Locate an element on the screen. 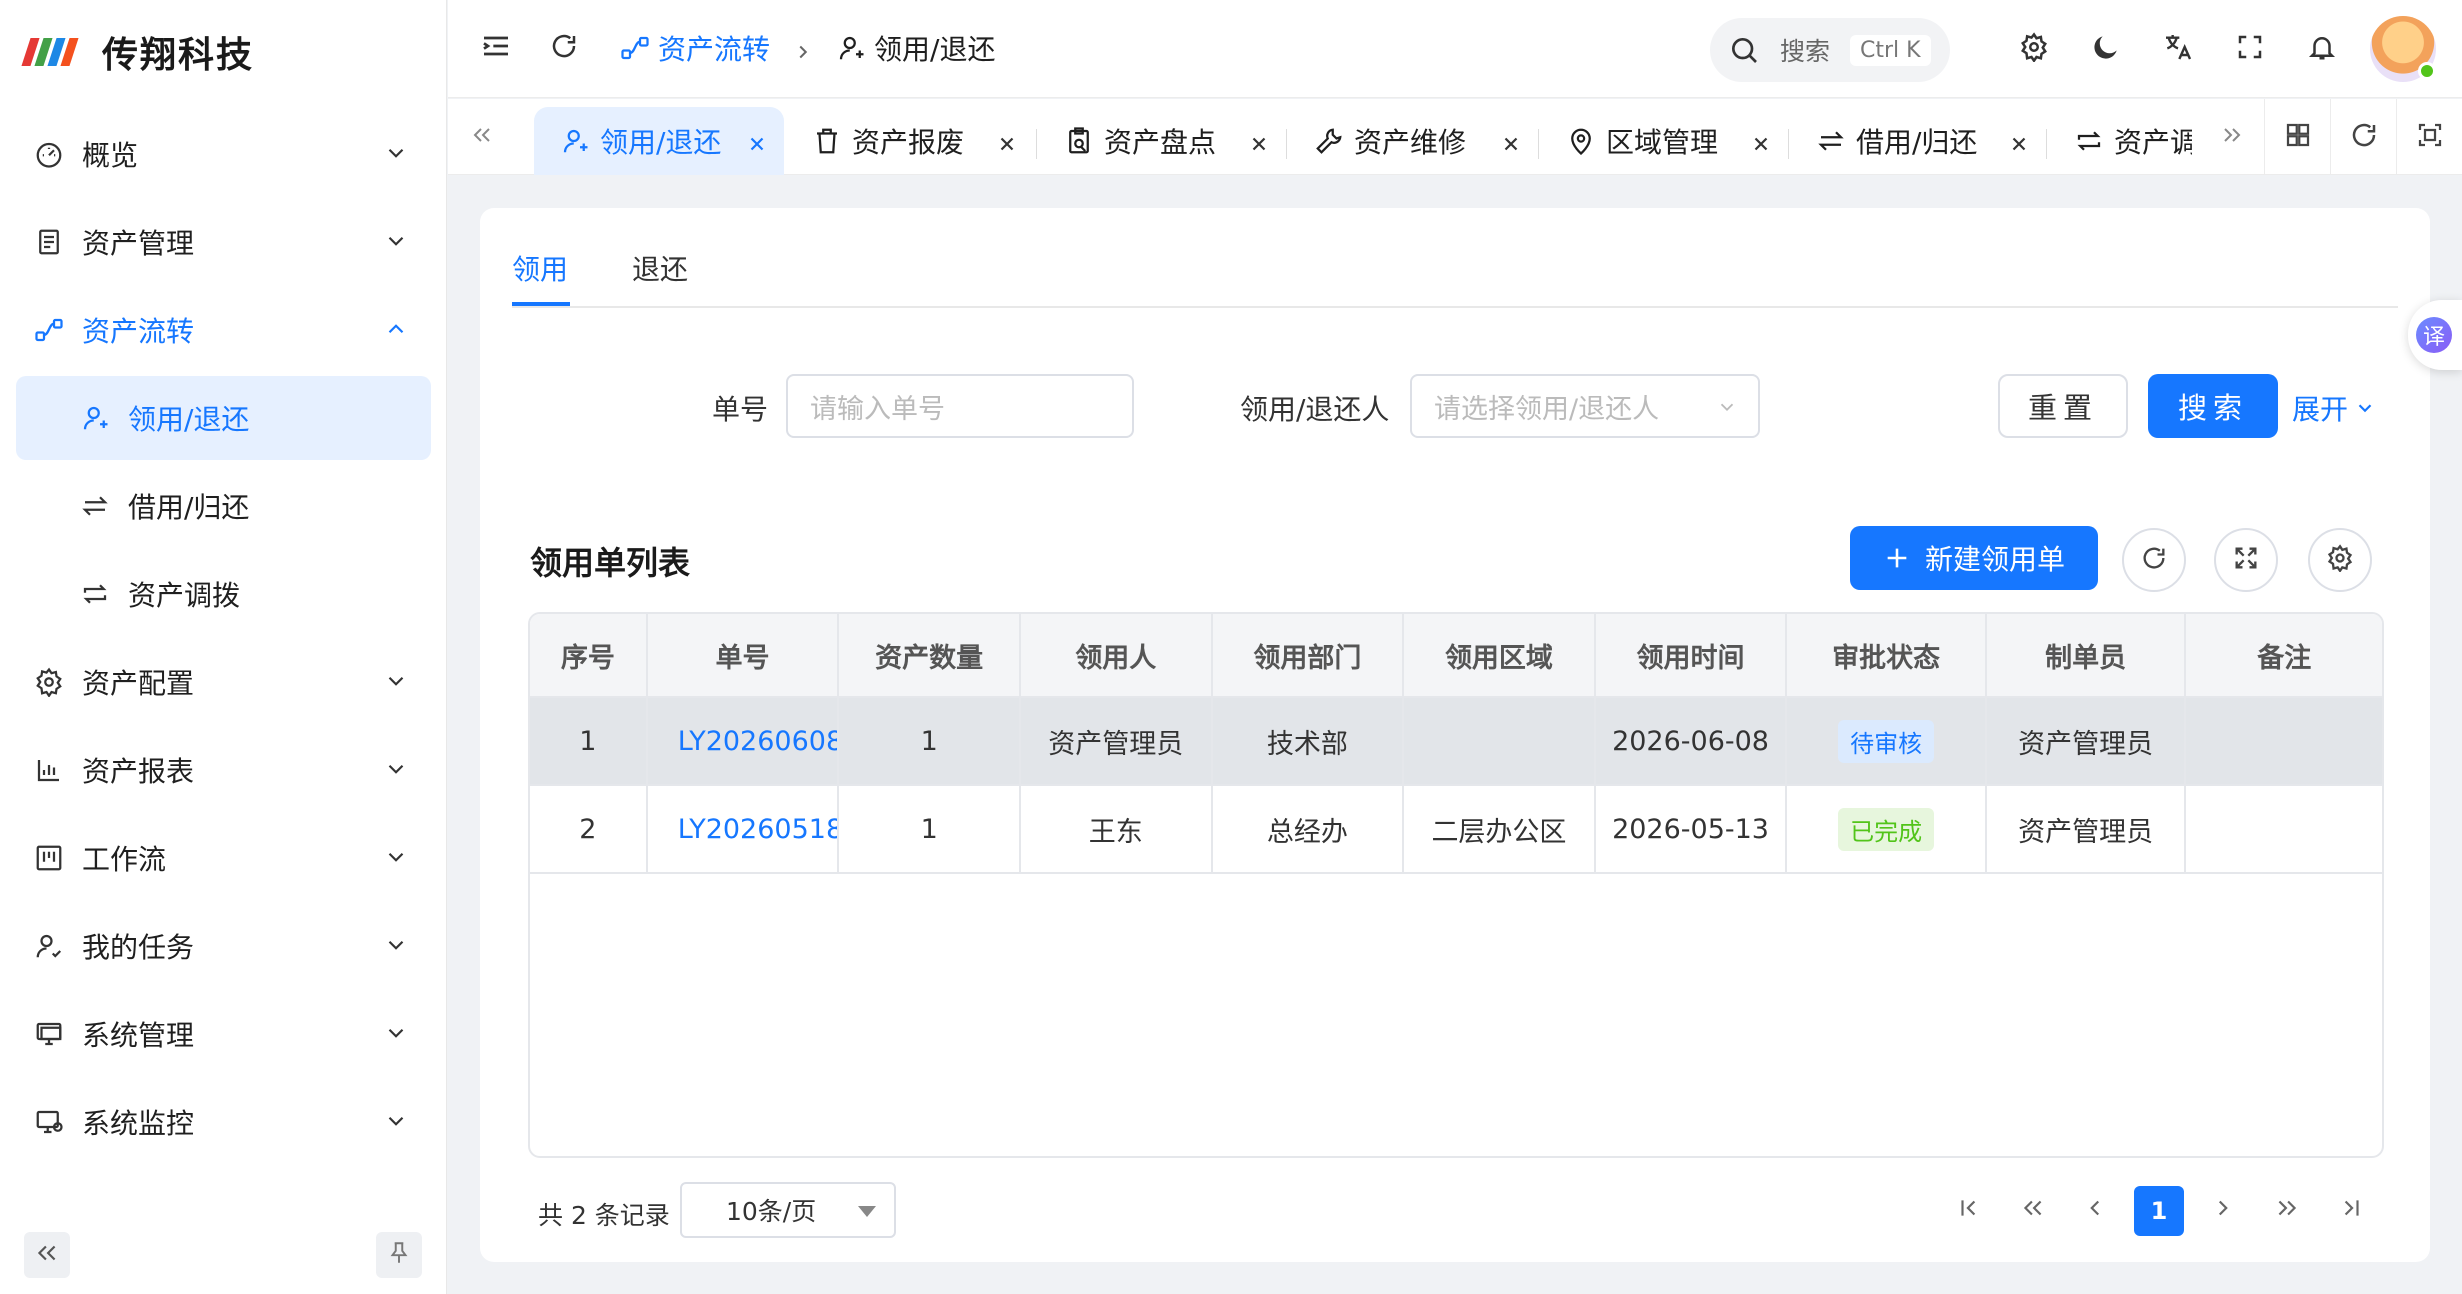 Image resolution: width=2462 pixels, height=1294 pixels. last-page-button is located at coordinates (2351, 1211).